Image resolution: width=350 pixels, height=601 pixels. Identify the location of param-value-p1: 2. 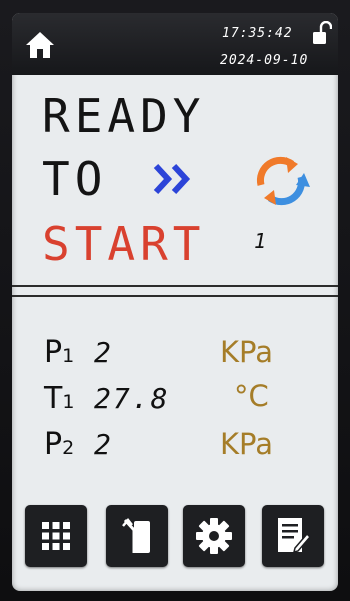
(103, 352).